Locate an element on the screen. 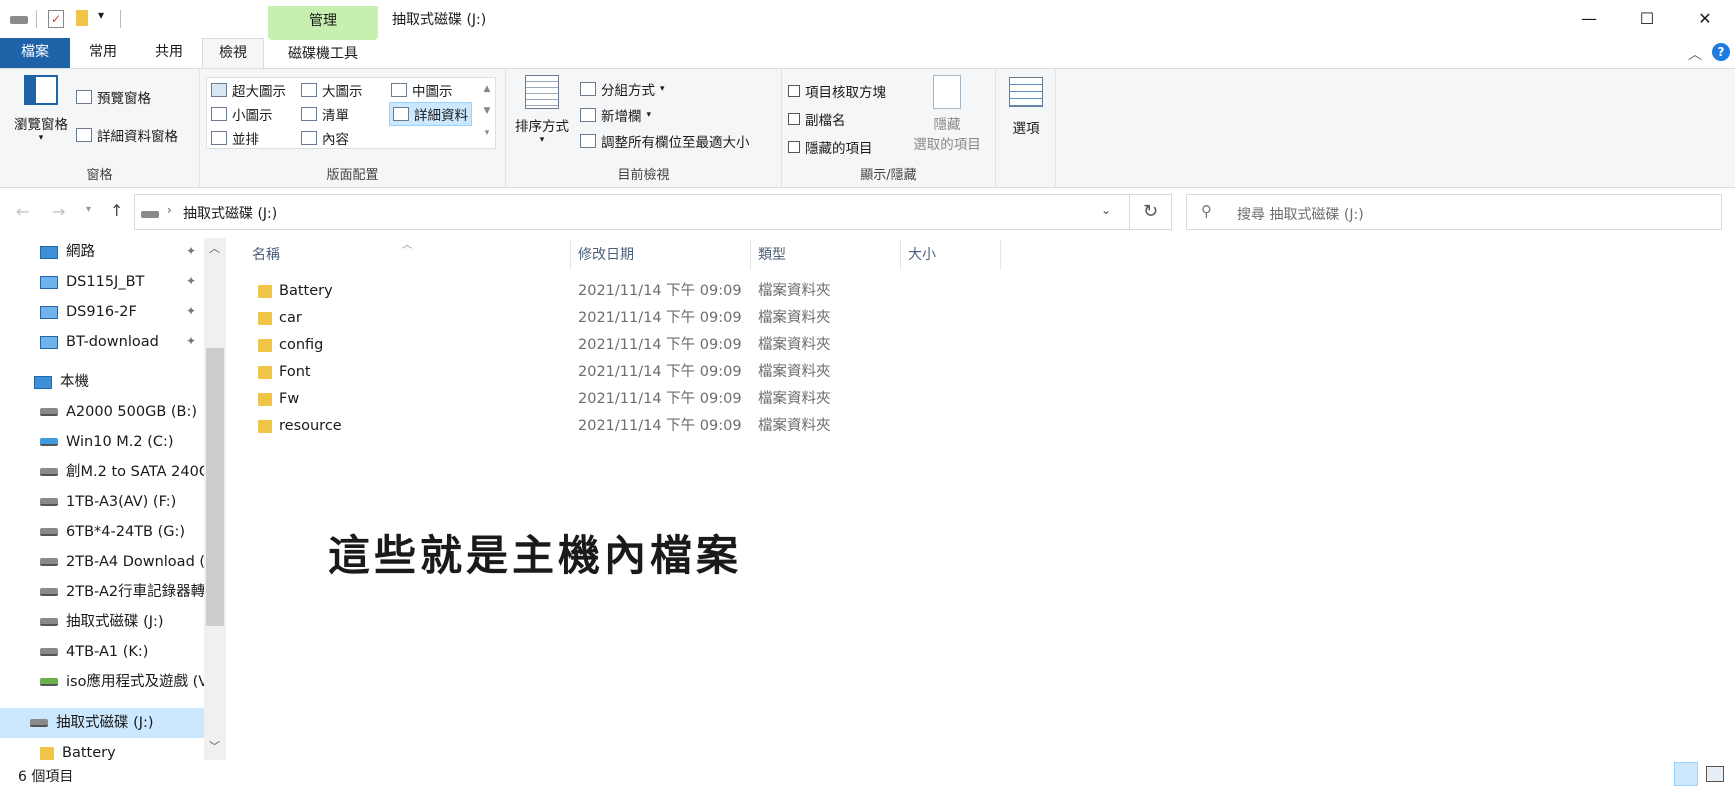  size-columns-button: 調整所有欄位至最適大小 is located at coordinates (665, 141).